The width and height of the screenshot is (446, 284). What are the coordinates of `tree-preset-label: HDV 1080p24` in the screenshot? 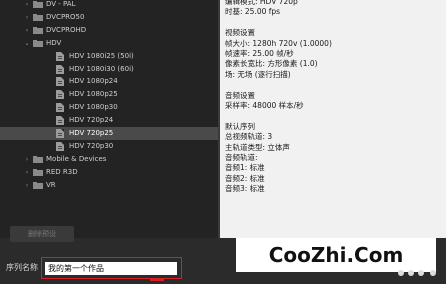 It's located at (93, 81).